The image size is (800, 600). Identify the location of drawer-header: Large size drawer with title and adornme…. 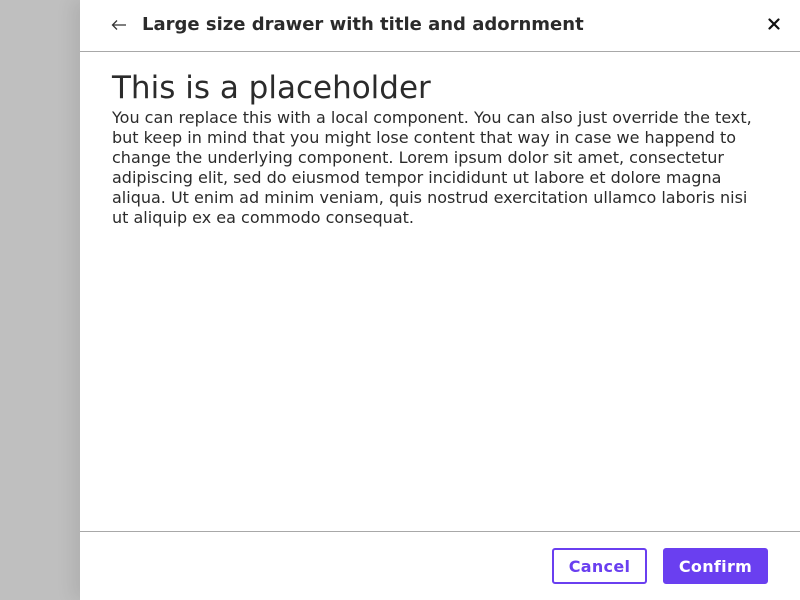
(440, 26).